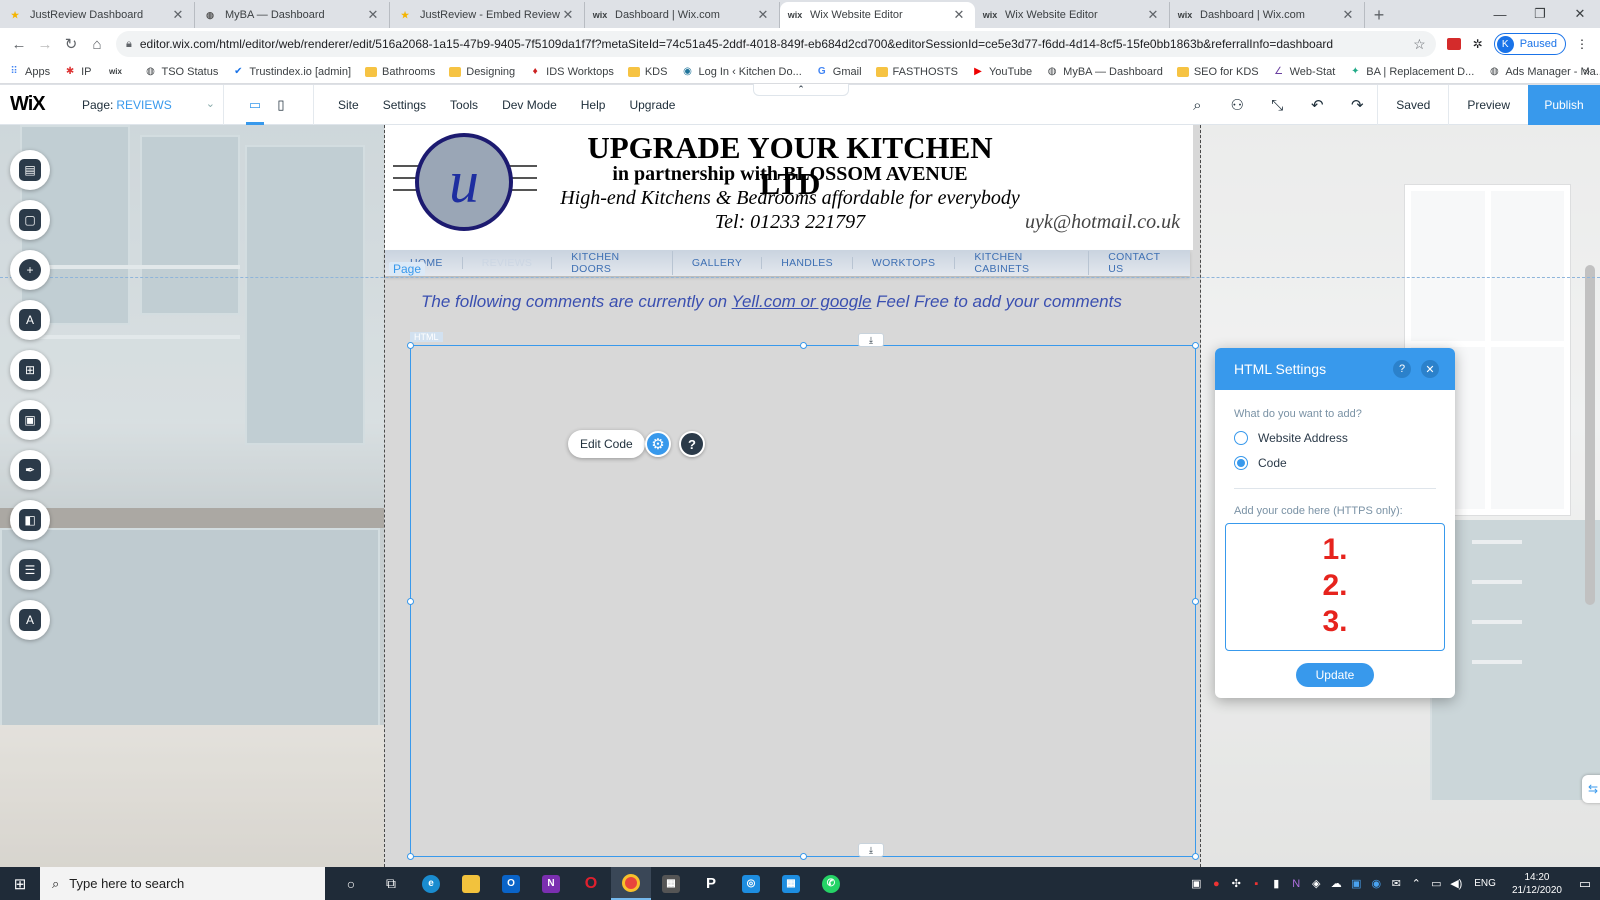  What do you see at coordinates (32, 104) in the screenshot?
I see `wix-logo: WiX` at bounding box center [32, 104].